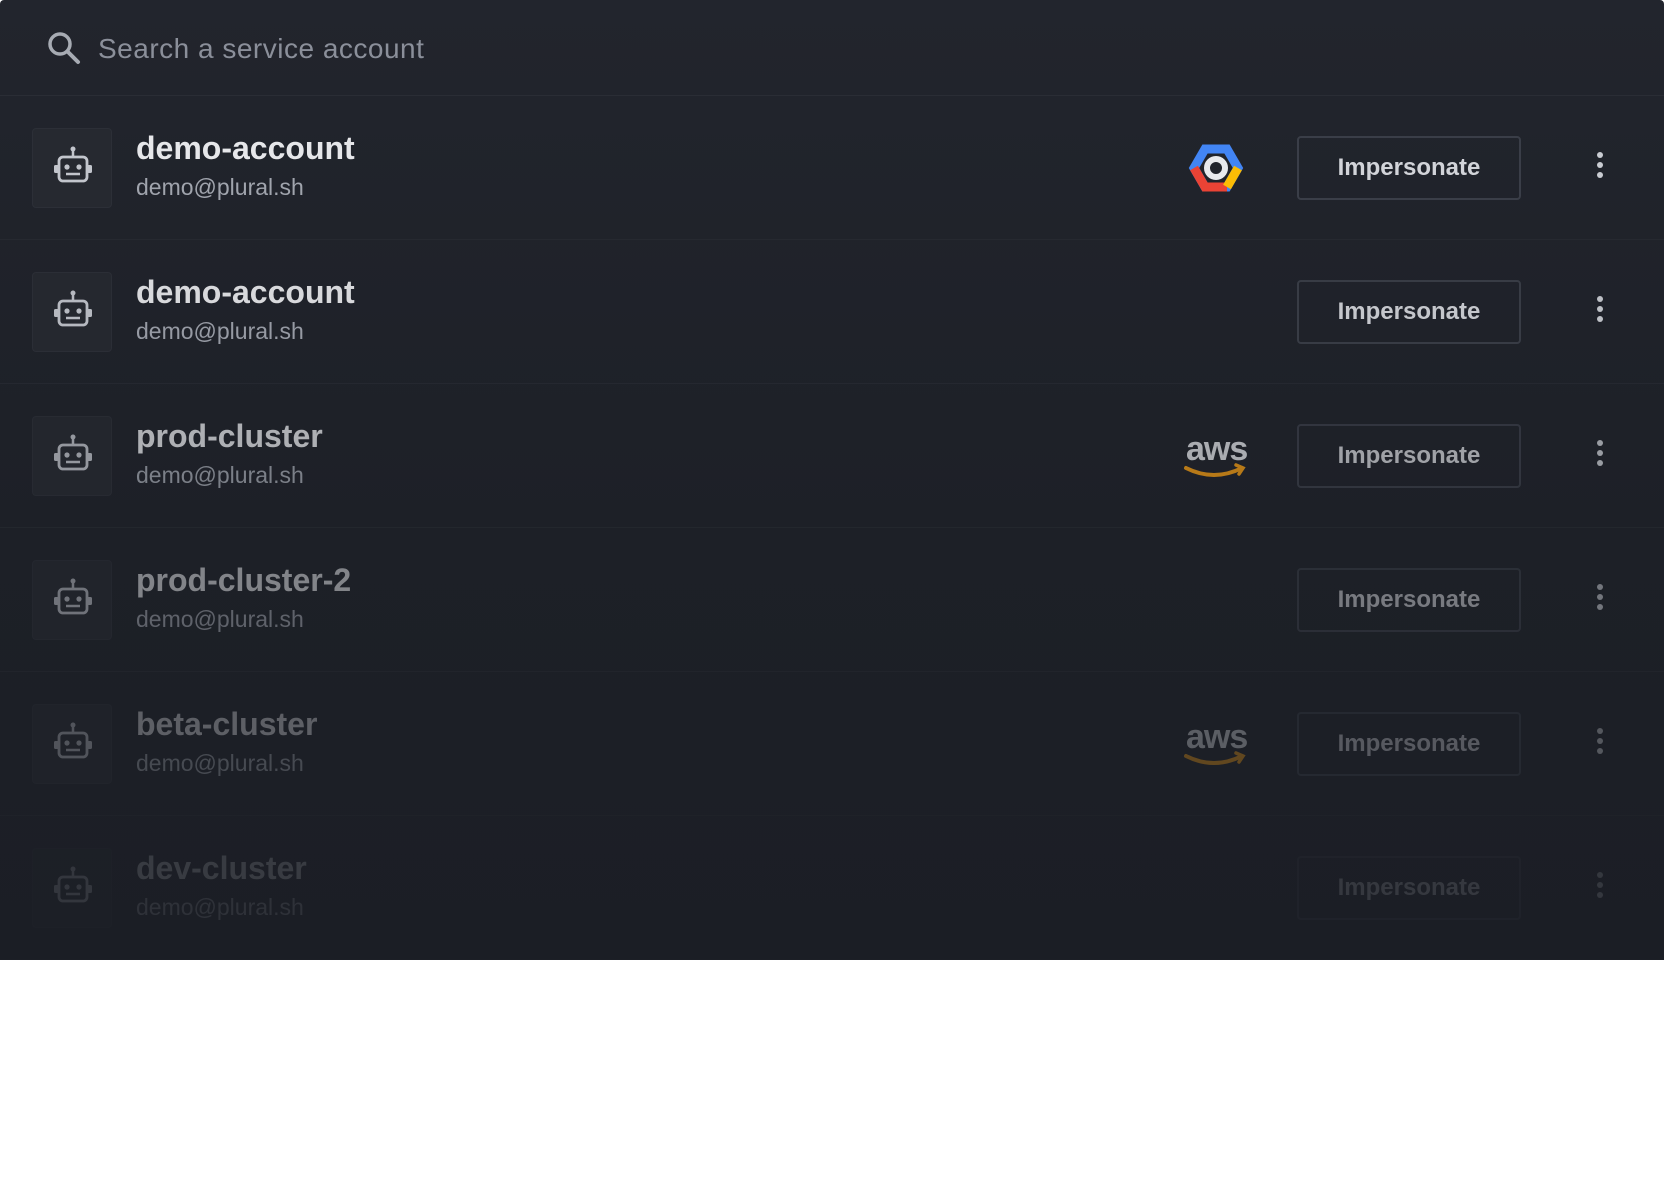 Image resolution: width=1664 pixels, height=1200 pixels. I want to click on gcp-logo-icon, so click(1216, 168).